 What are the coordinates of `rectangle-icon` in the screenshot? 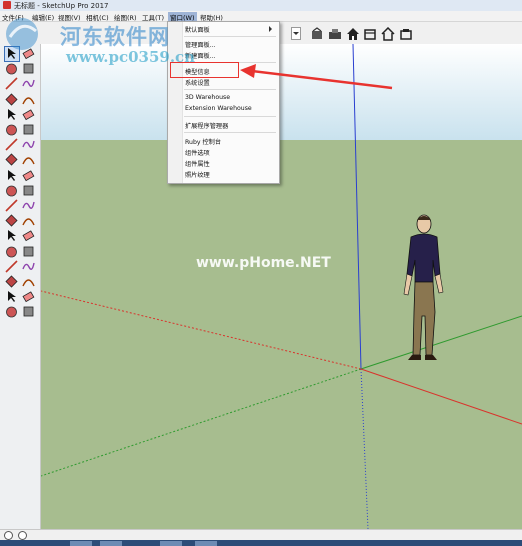 It's located at (11, 99).